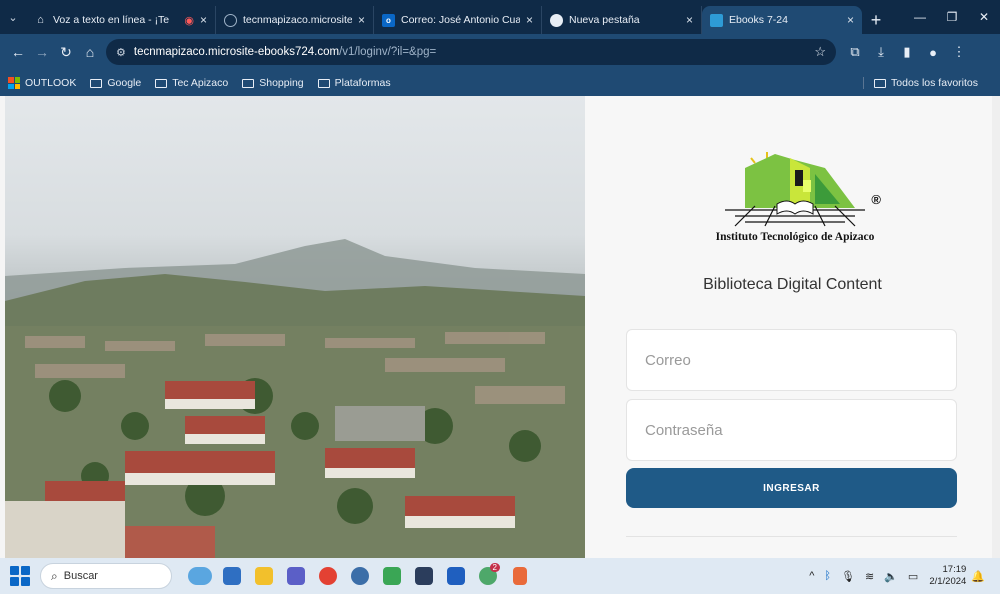  Describe the element at coordinates (66, 52) in the screenshot. I see `reload-icon: ↻` at that location.